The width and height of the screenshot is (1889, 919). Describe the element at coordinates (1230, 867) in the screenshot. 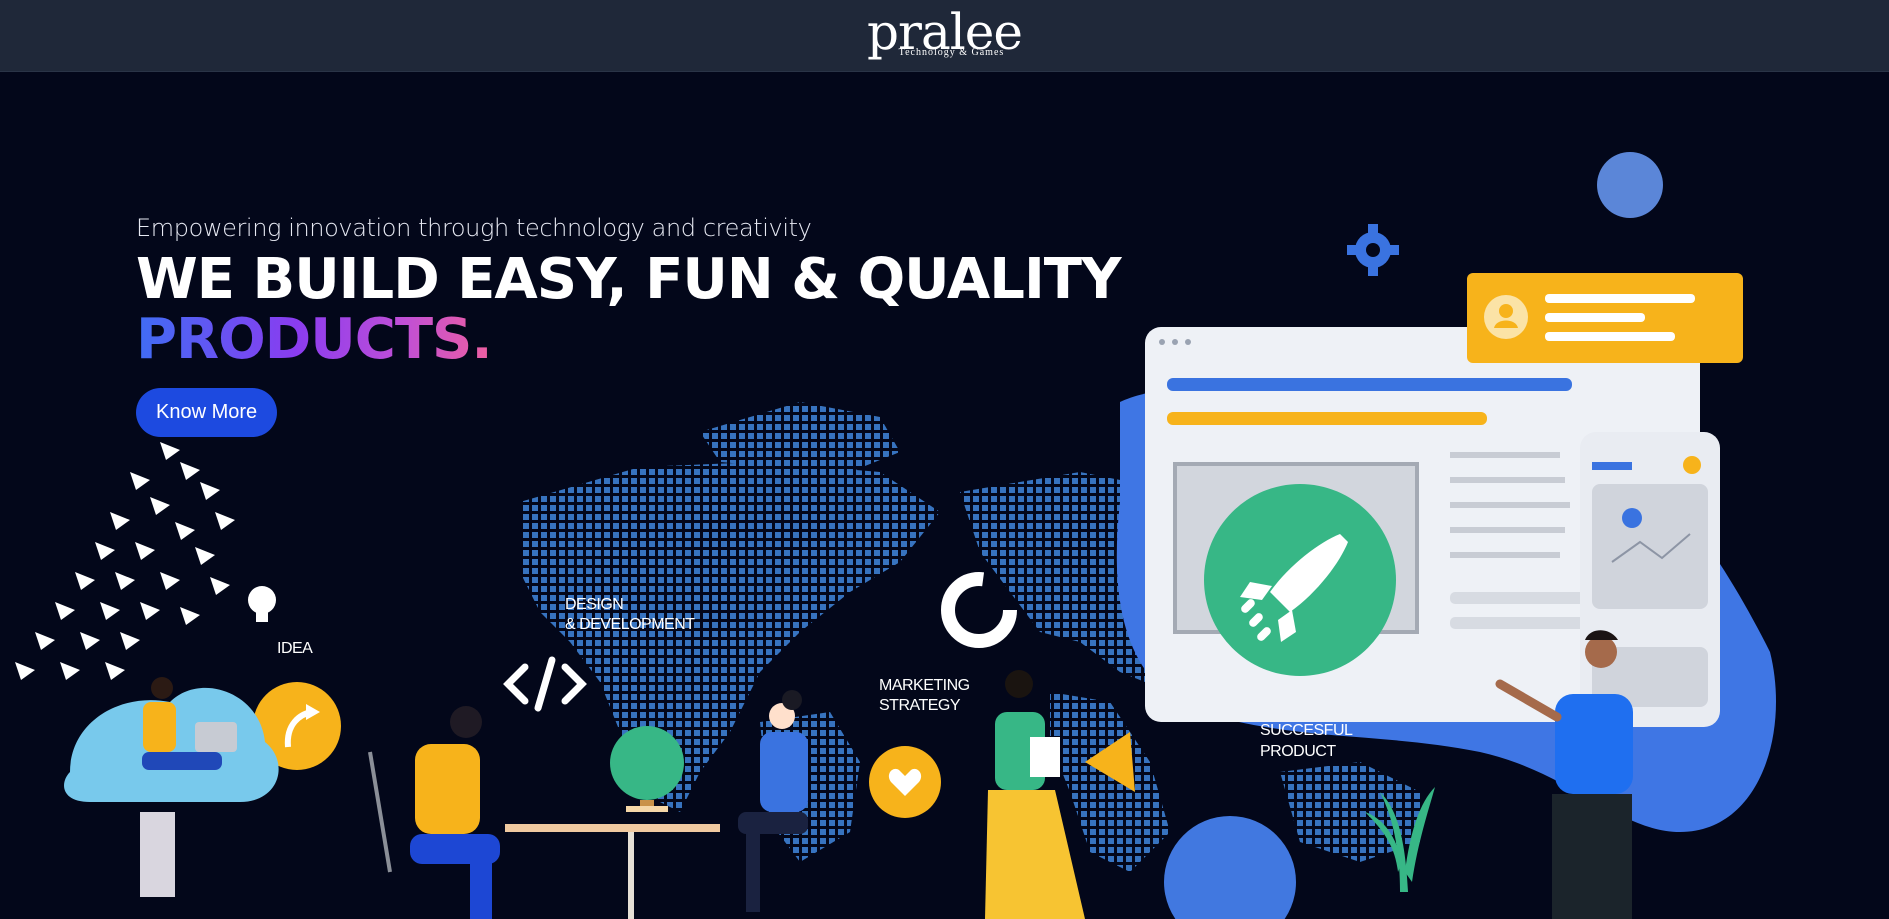

I see `planet-circle` at that location.